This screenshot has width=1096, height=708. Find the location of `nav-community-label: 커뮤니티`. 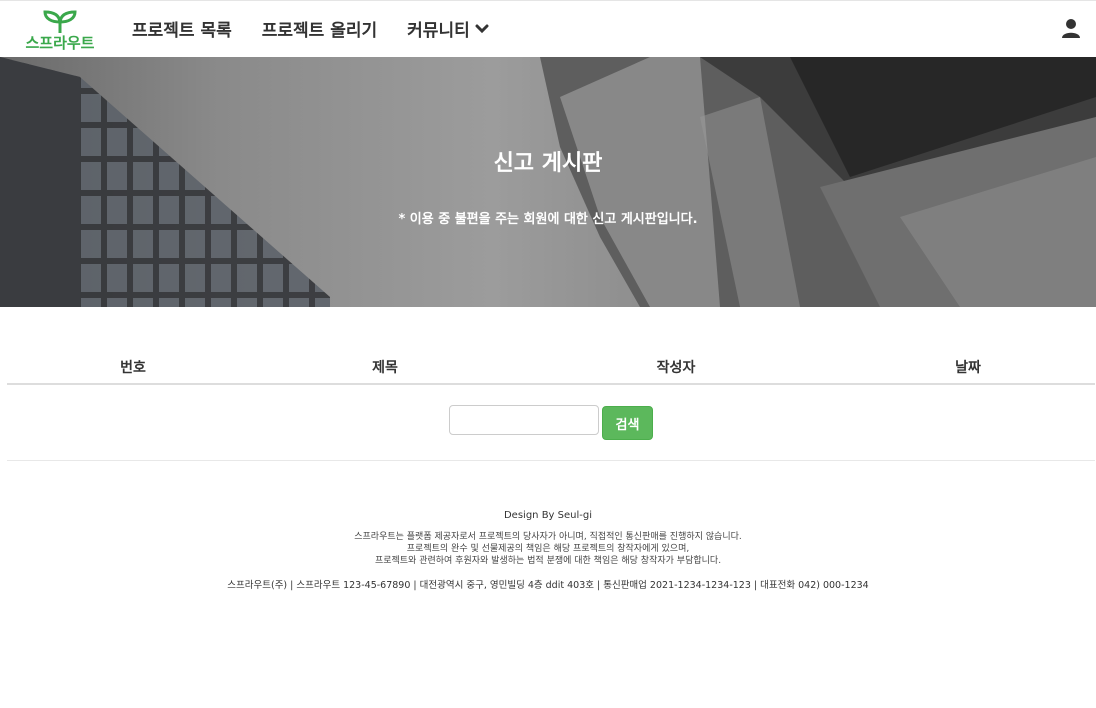

nav-community-label: 커뮤니티 is located at coordinates (438, 31).